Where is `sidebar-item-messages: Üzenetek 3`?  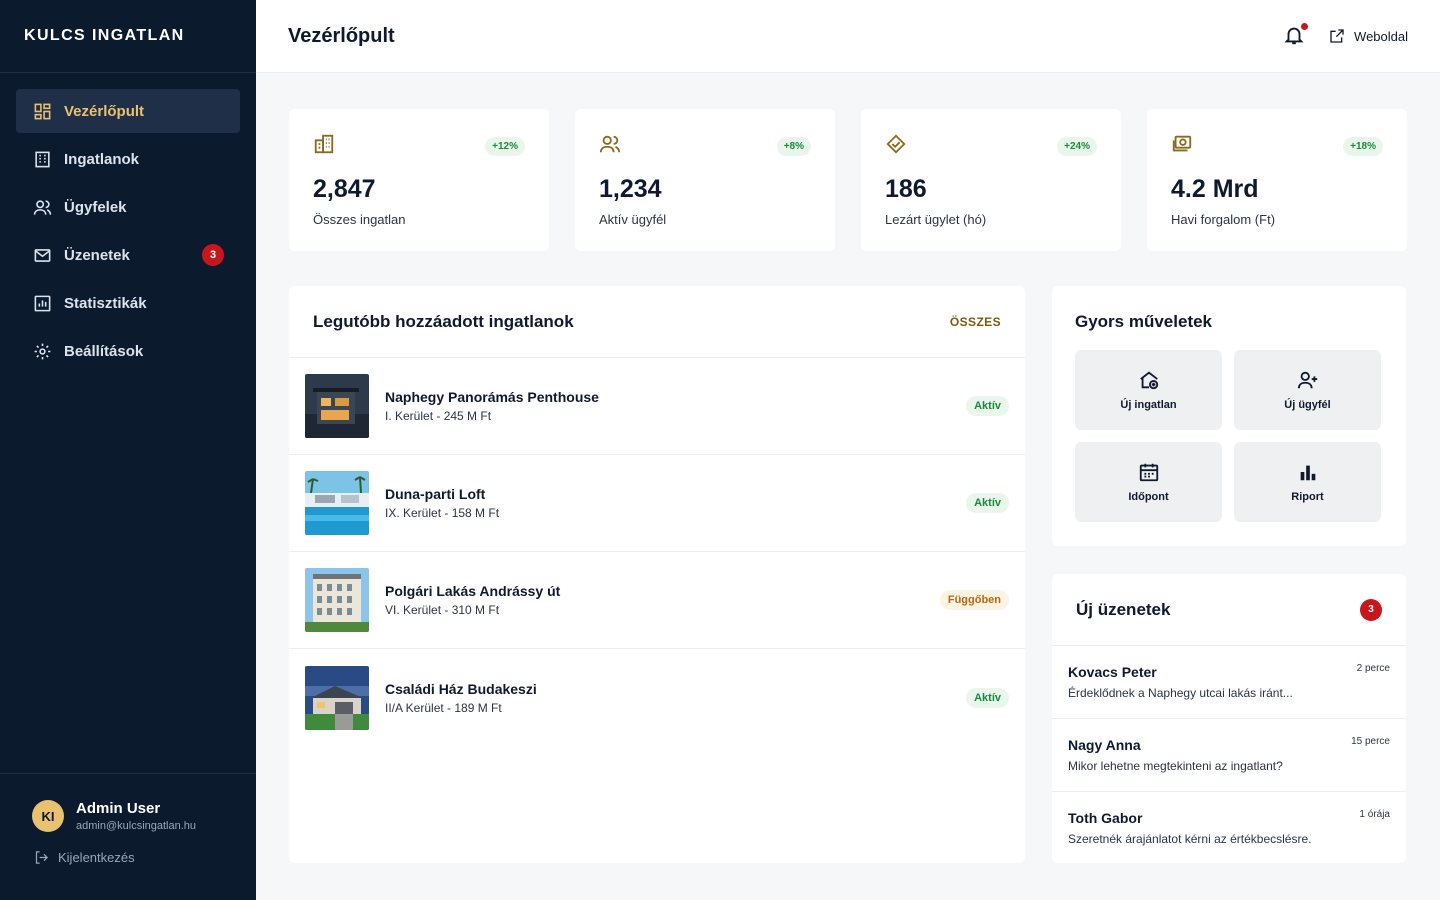
sidebar-item-messages: Üzenetek 3 is located at coordinates (128, 255).